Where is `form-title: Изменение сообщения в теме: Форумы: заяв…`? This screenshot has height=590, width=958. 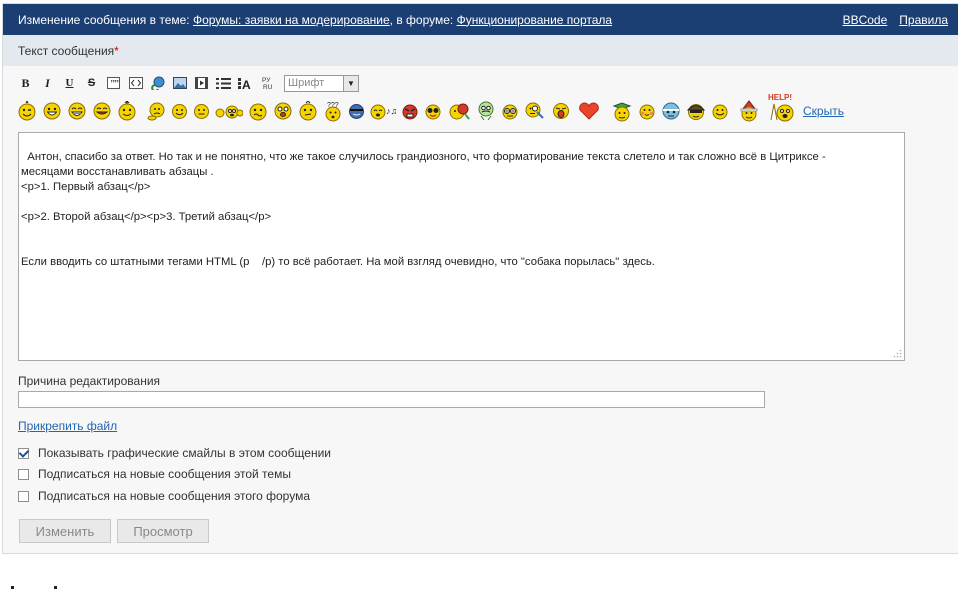
form-title: Изменение сообщения в теме: Форумы: заяв… is located at coordinates (424, 20).